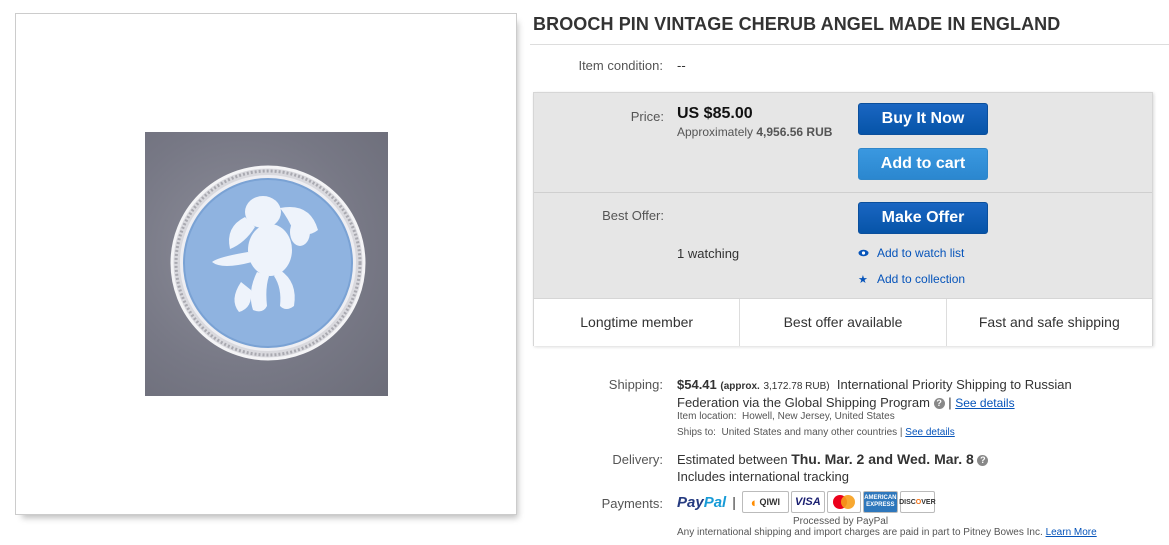 The image size is (1169, 545). What do you see at coordinates (620, 65) in the screenshot?
I see `condition-label: Item condition:` at bounding box center [620, 65].